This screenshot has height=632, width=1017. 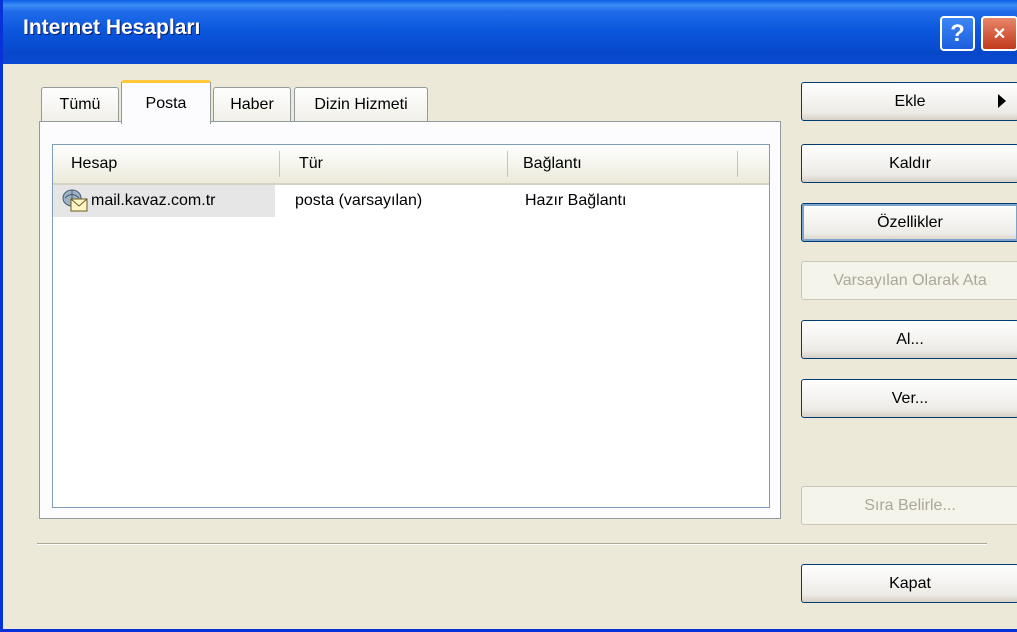 I want to click on tab-news: Haber, so click(x=252, y=104).